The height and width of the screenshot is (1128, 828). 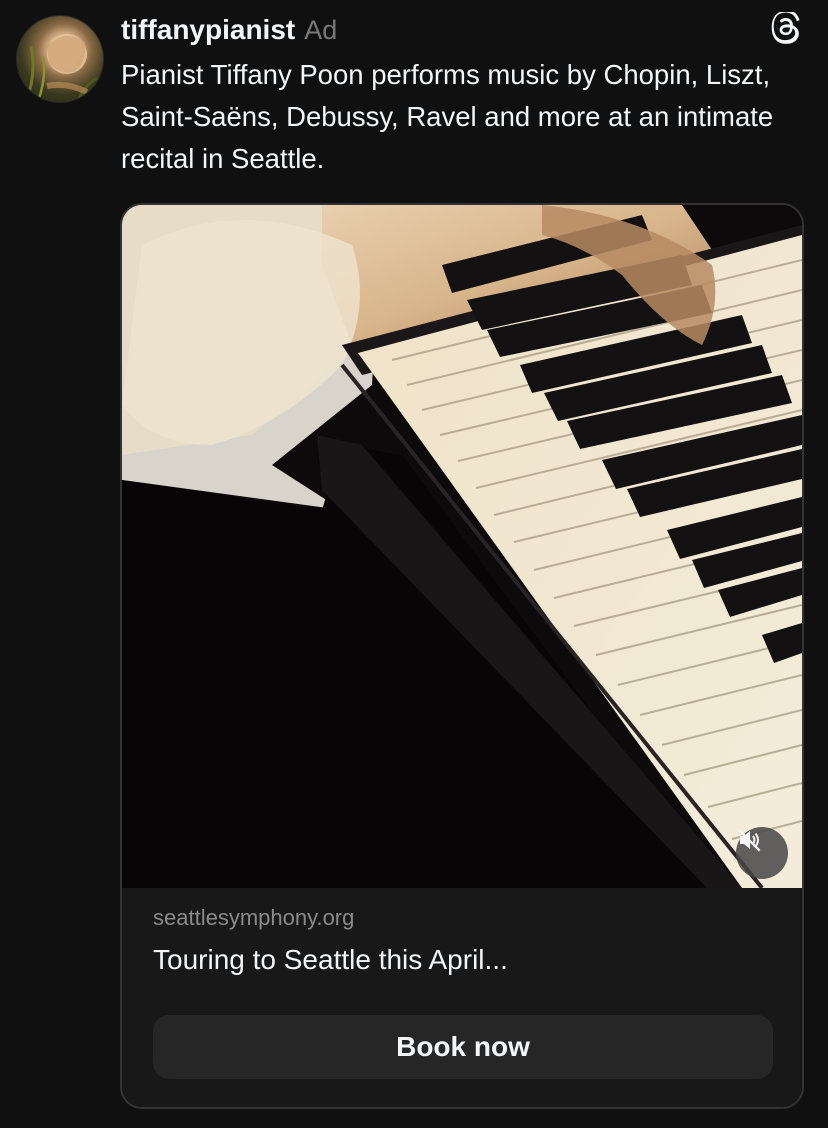 What do you see at coordinates (464, 30) in the screenshot?
I see `post-header: tiffanypianist Ad` at bounding box center [464, 30].